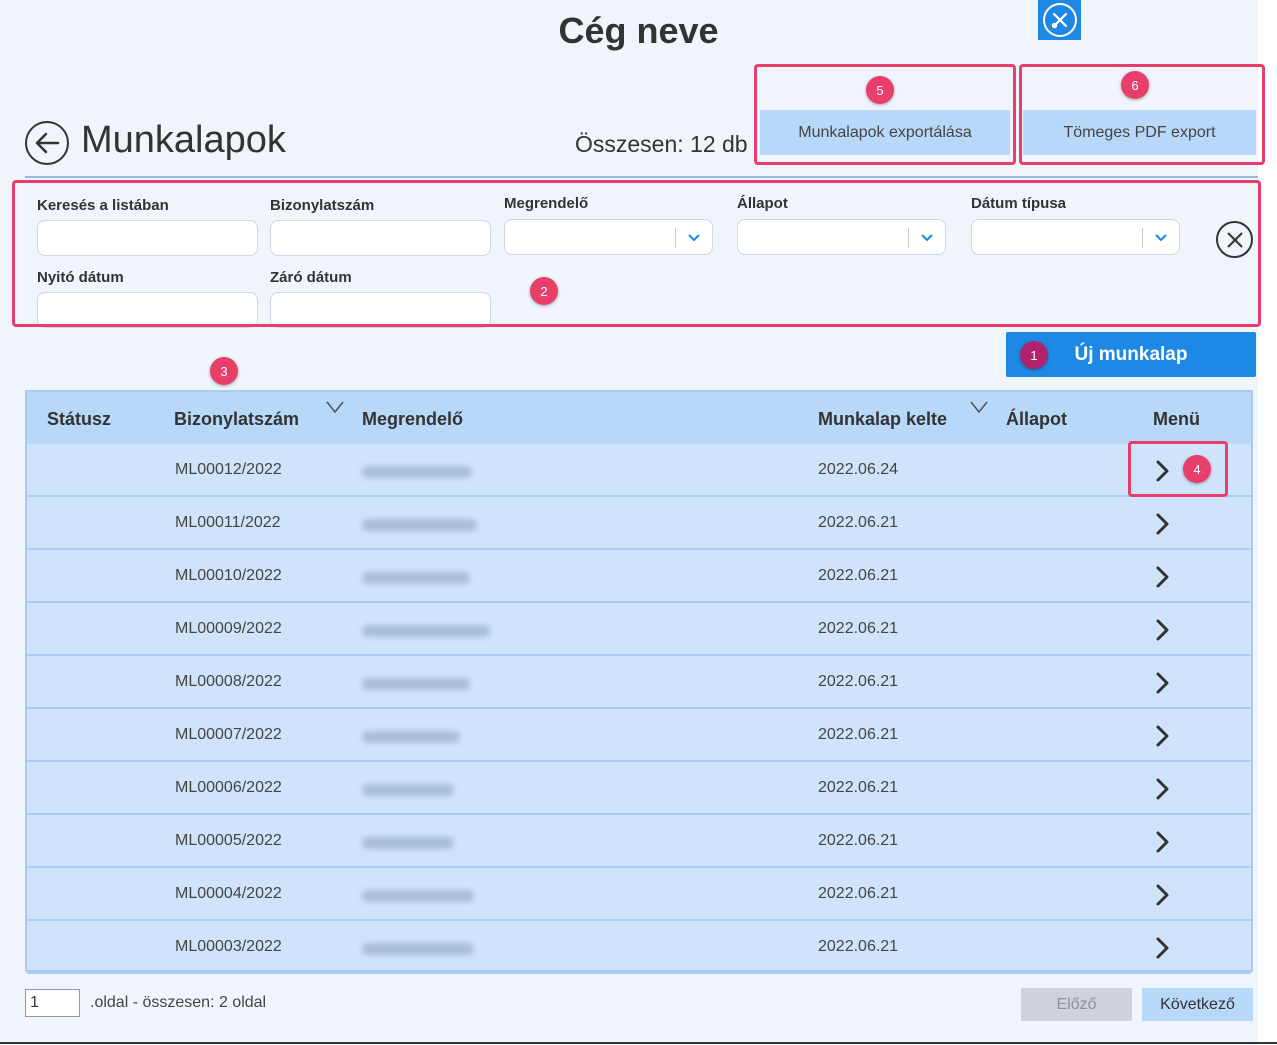 The width and height of the screenshot is (1277, 1045). I want to click on status-select, so click(841, 237).